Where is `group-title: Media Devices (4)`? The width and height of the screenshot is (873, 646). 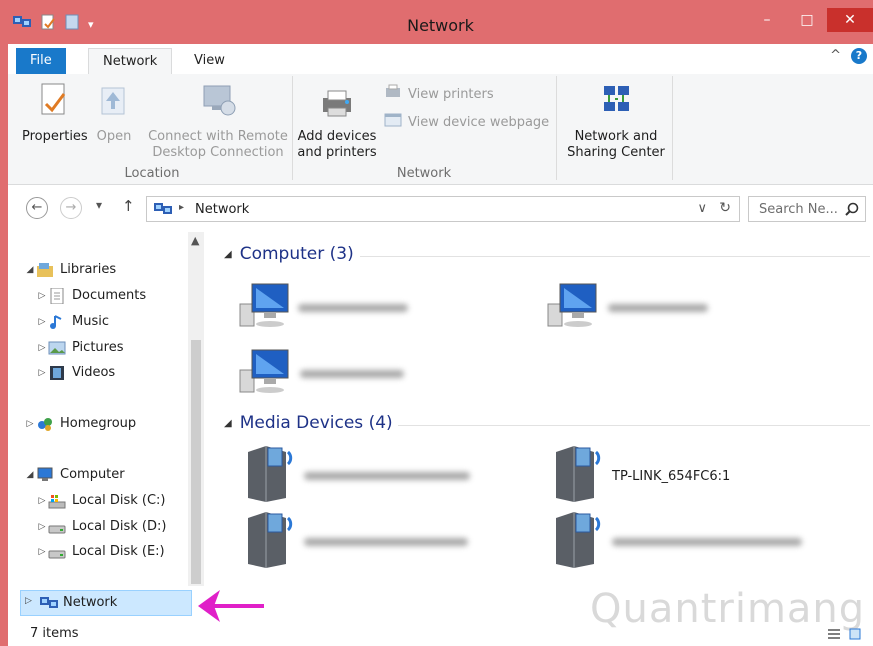 group-title: Media Devices (4) is located at coordinates (316, 423).